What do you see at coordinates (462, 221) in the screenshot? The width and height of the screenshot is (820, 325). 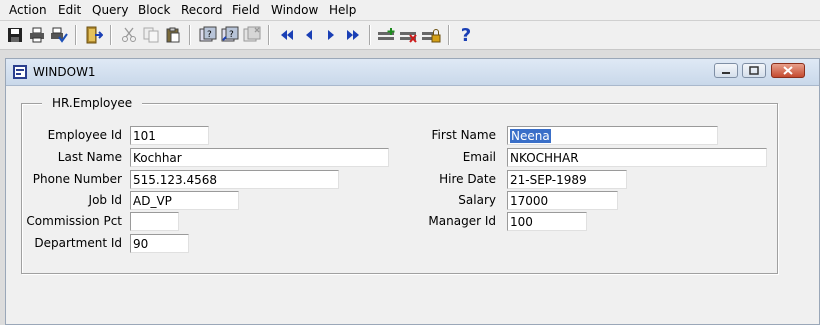 I see `manager-id-label: Manager Id` at bounding box center [462, 221].